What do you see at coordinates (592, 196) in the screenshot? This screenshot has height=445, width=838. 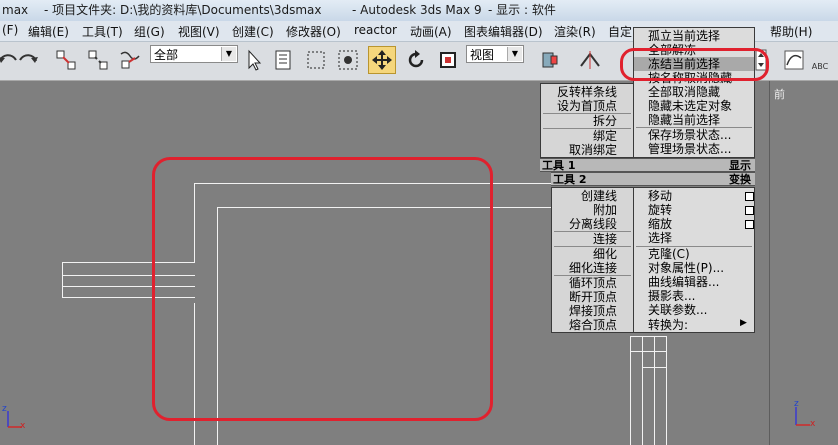 I see `menu-item-create-line: 创建线` at bounding box center [592, 196].